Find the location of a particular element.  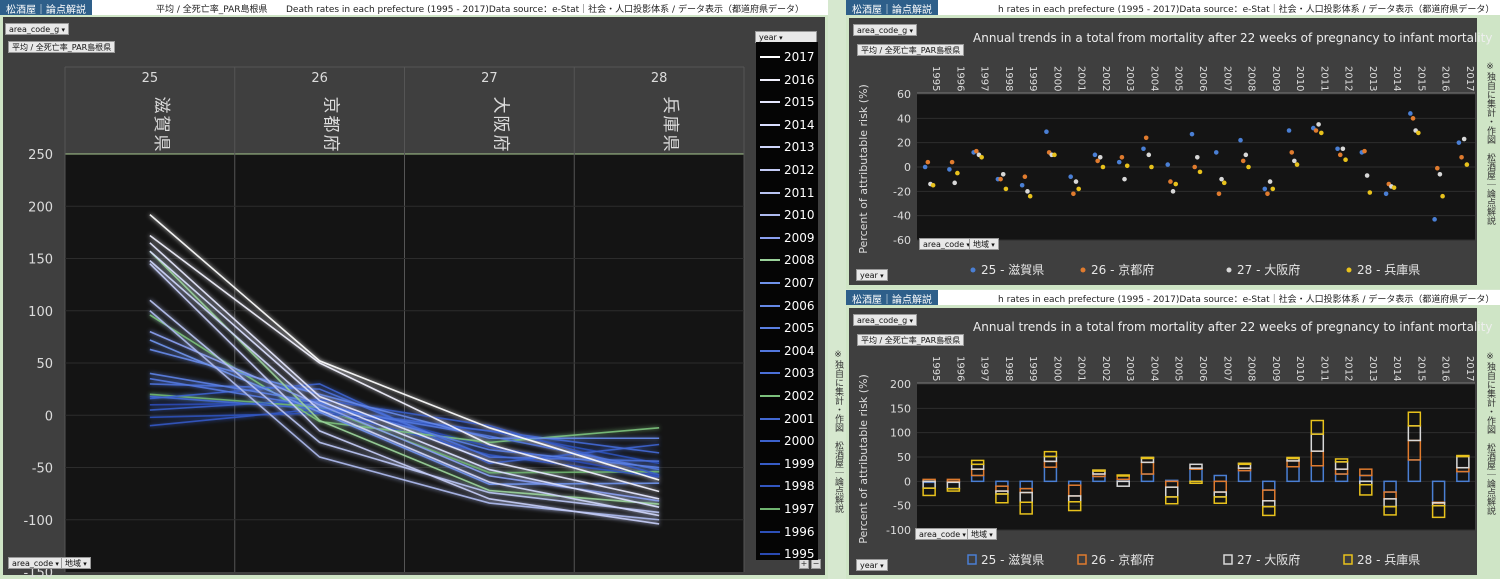

legend-year-2013: 2013 is located at coordinates (787, 147).